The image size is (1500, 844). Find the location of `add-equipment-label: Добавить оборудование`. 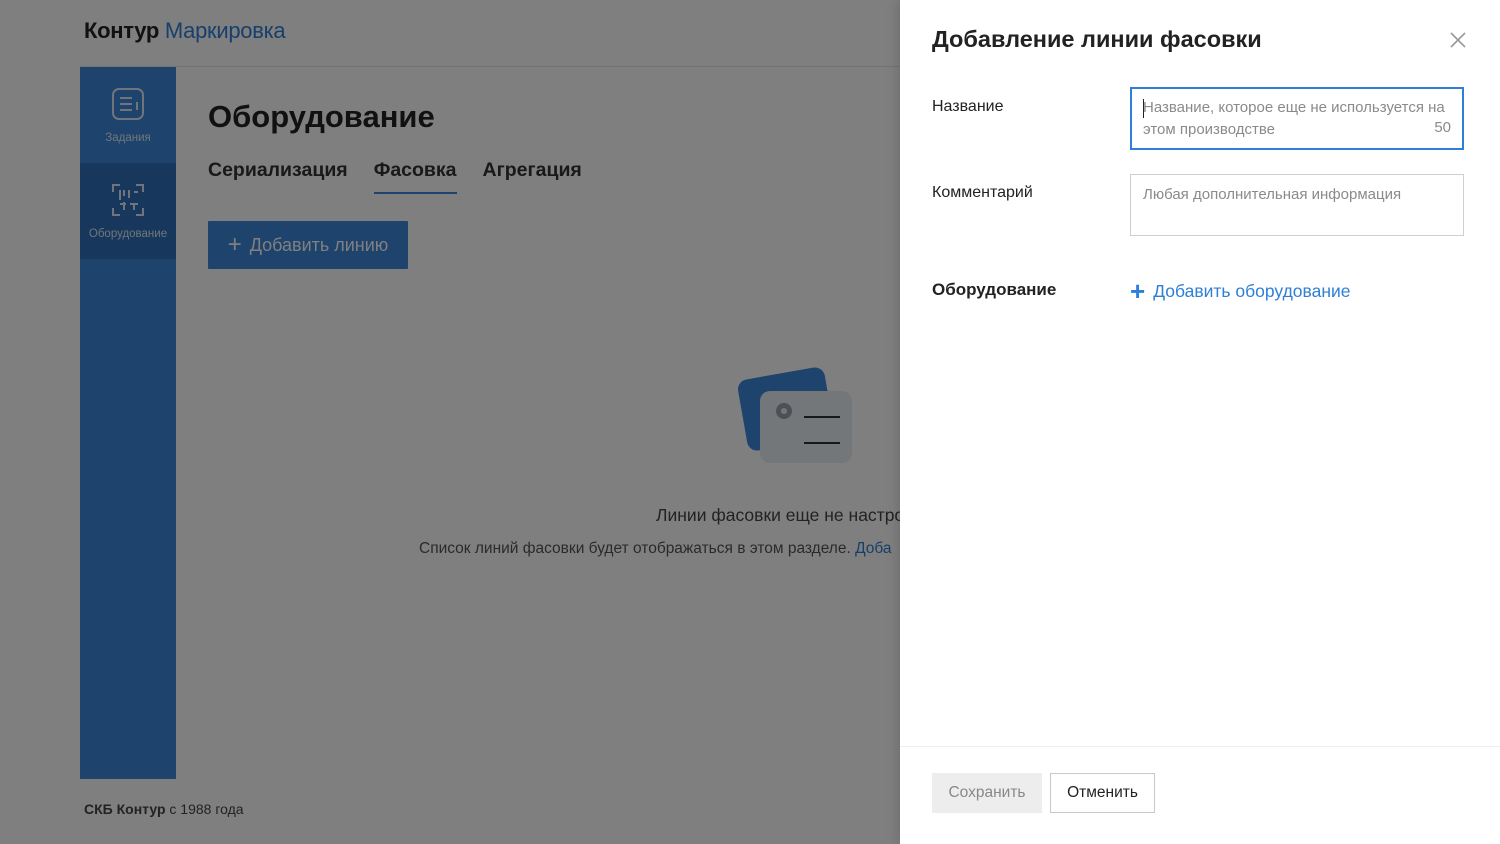

add-equipment-label: Добавить оборудование is located at coordinates (1252, 290).